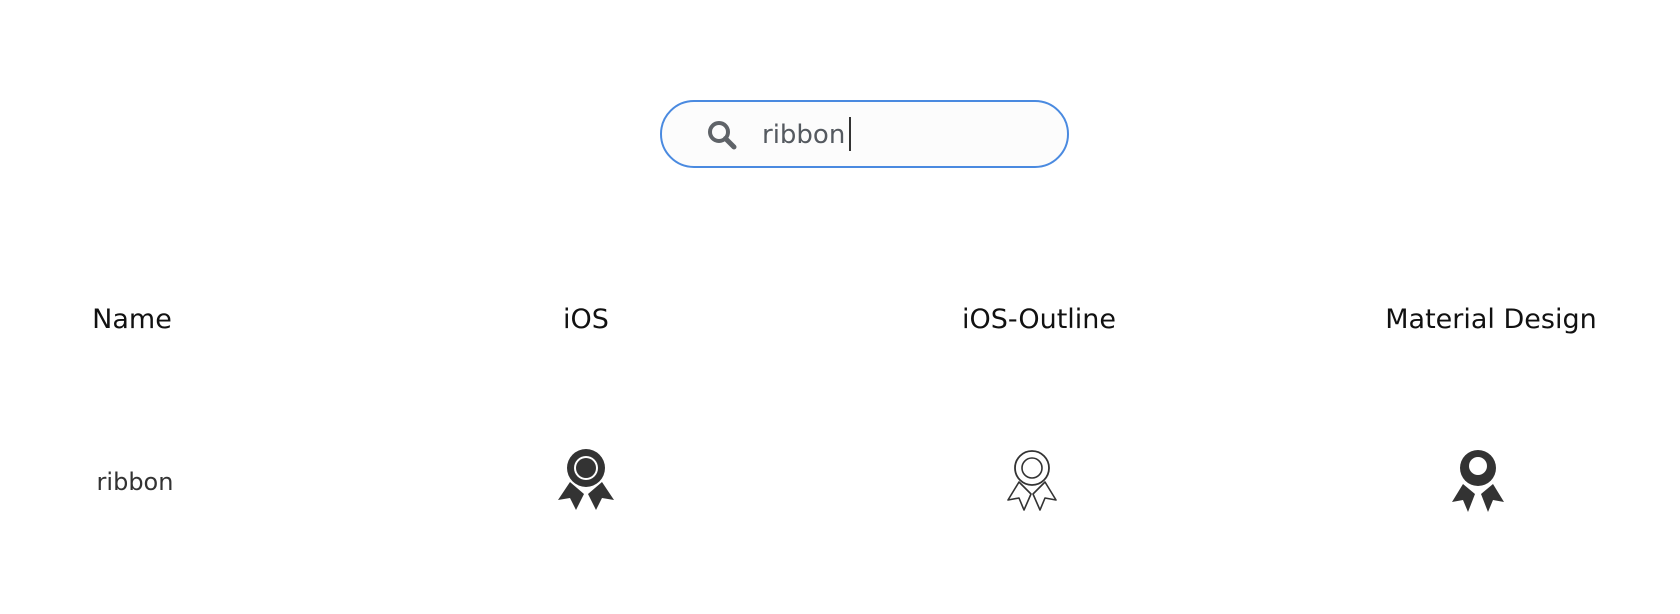 This screenshot has height=614, width=1680. I want to click on column-header-name: Name, so click(132, 319).